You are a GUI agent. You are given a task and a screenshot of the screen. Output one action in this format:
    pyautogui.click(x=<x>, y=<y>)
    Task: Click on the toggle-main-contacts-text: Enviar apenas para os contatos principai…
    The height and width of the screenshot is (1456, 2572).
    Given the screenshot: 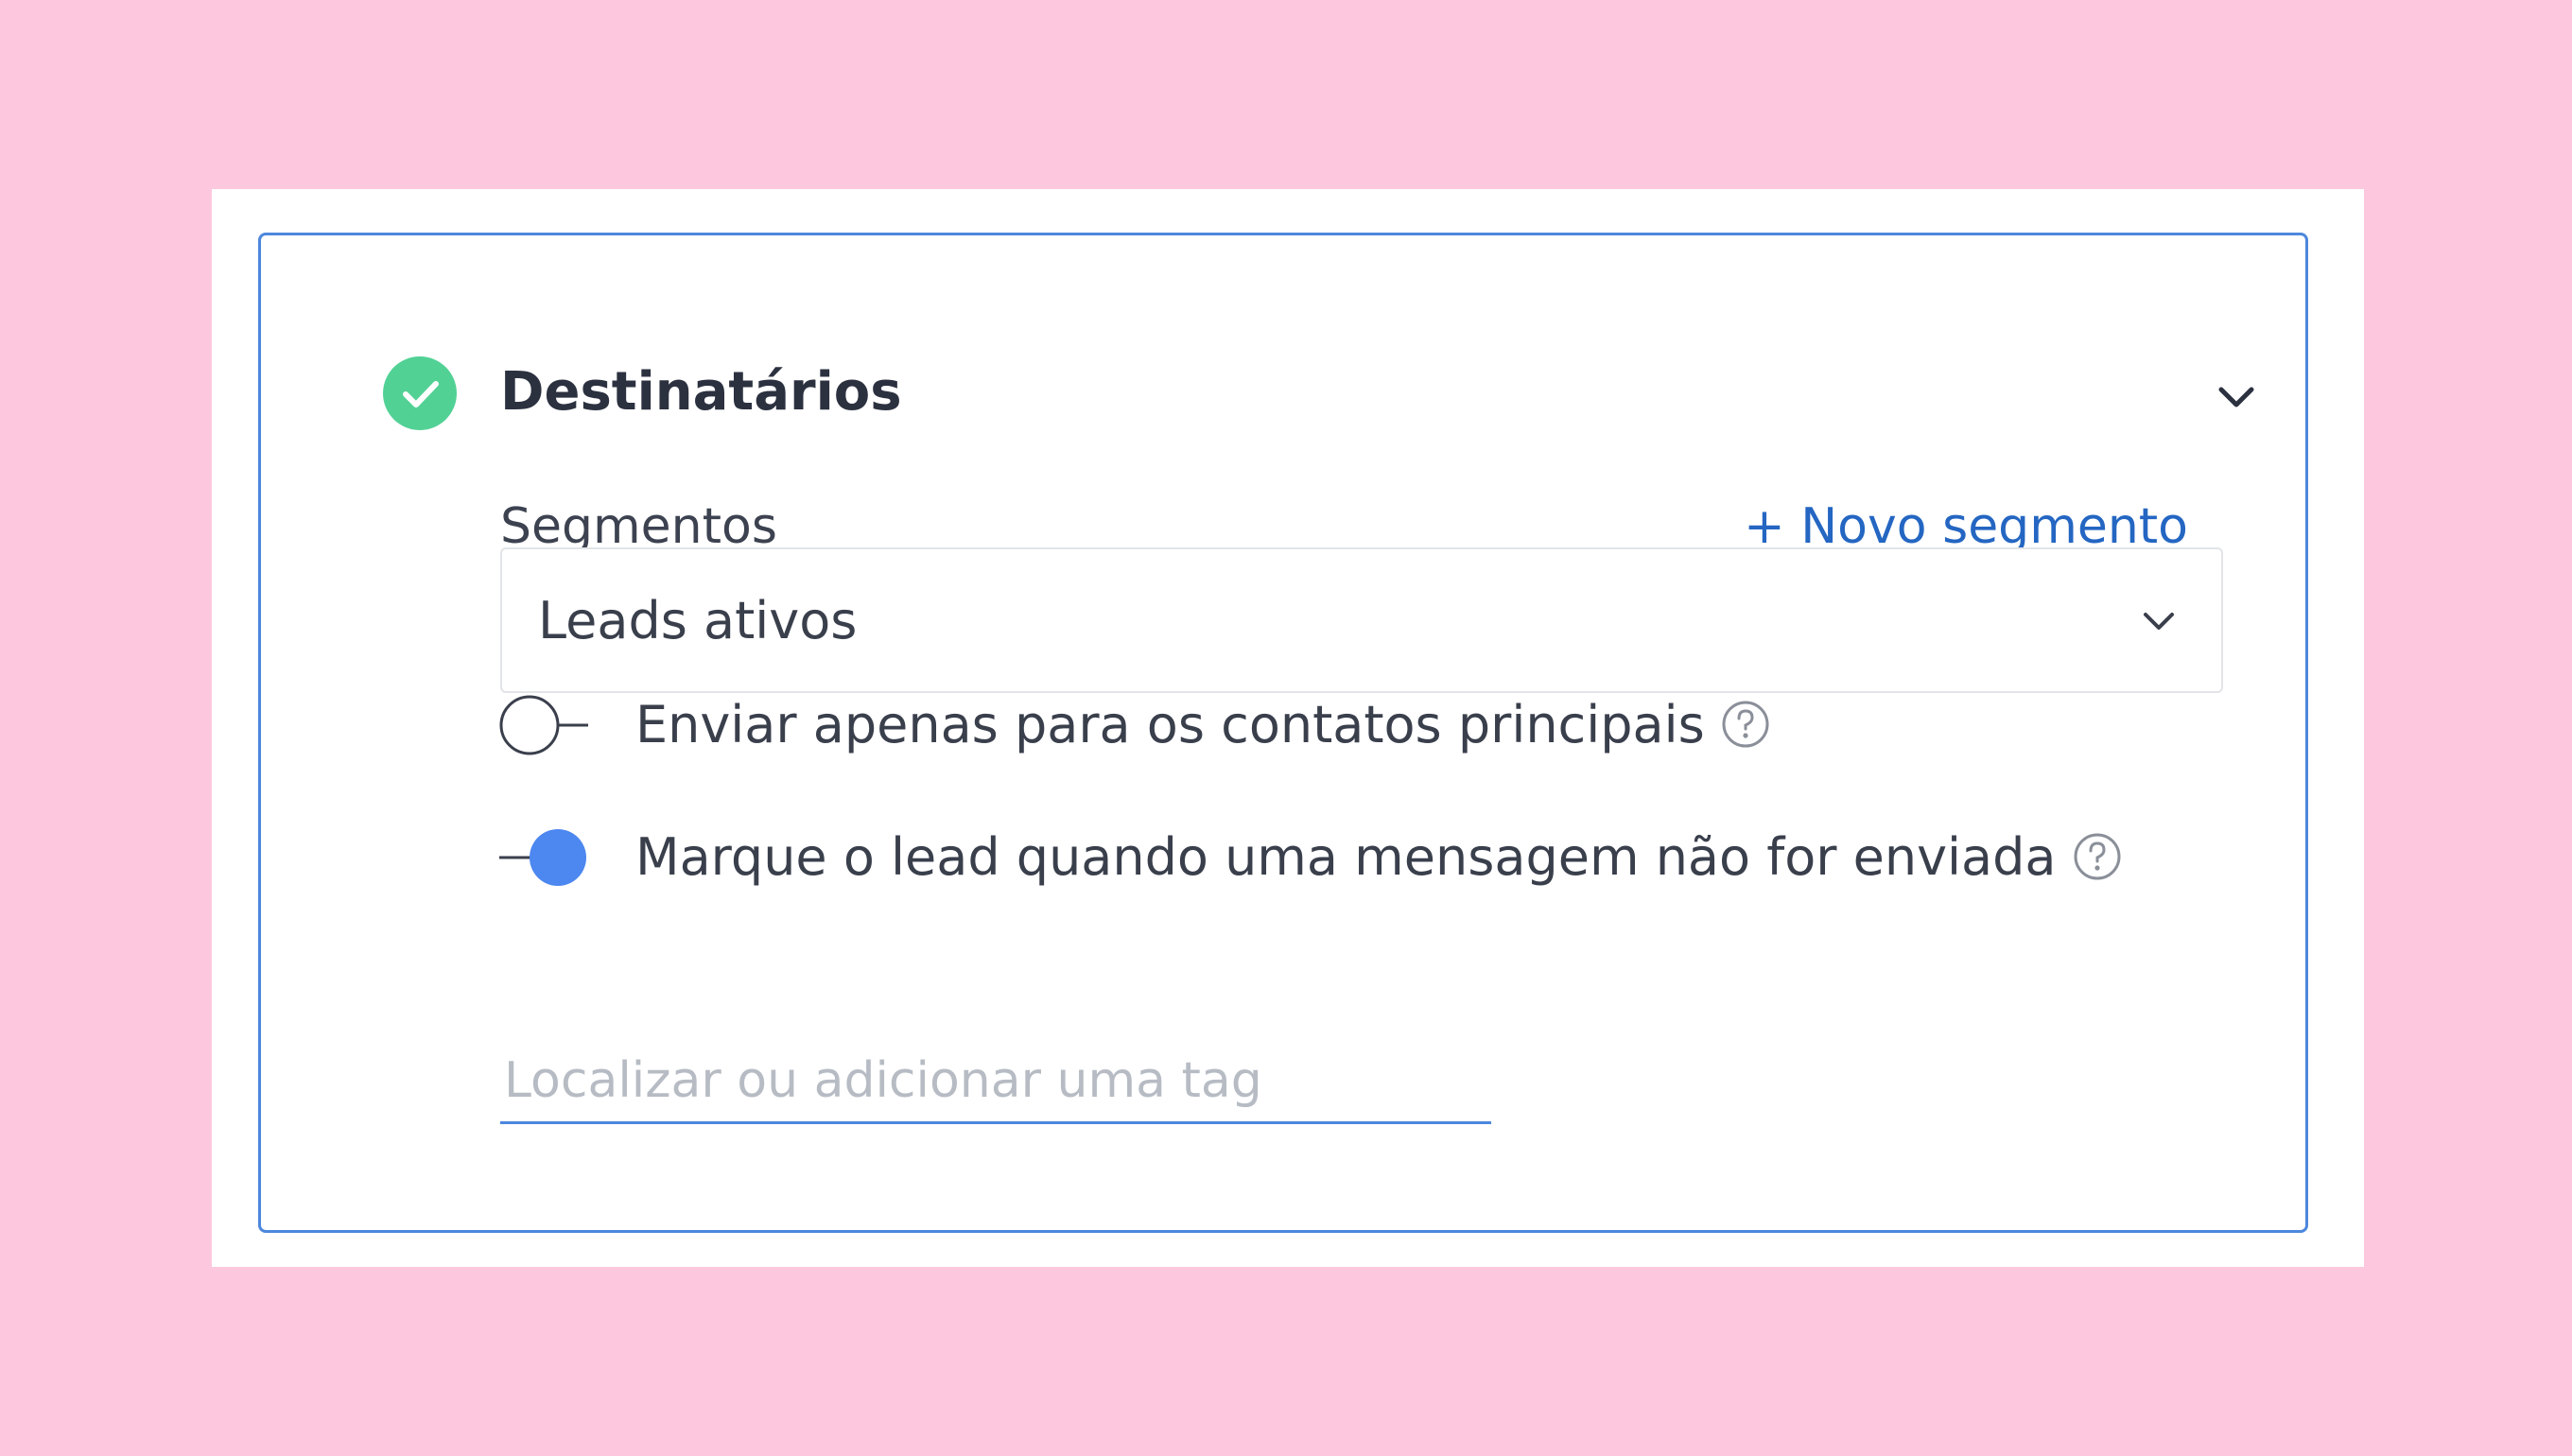 What is the action you would take?
    pyautogui.click(x=1170, y=724)
    